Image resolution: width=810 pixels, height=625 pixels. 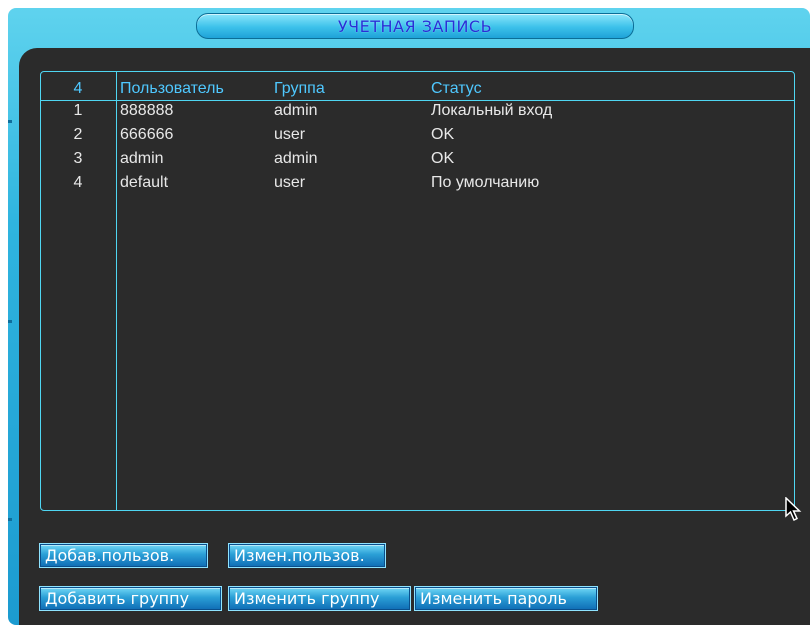 What do you see at coordinates (492, 110) in the screenshot?
I see `row-status: Локальный вход` at bounding box center [492, 110].